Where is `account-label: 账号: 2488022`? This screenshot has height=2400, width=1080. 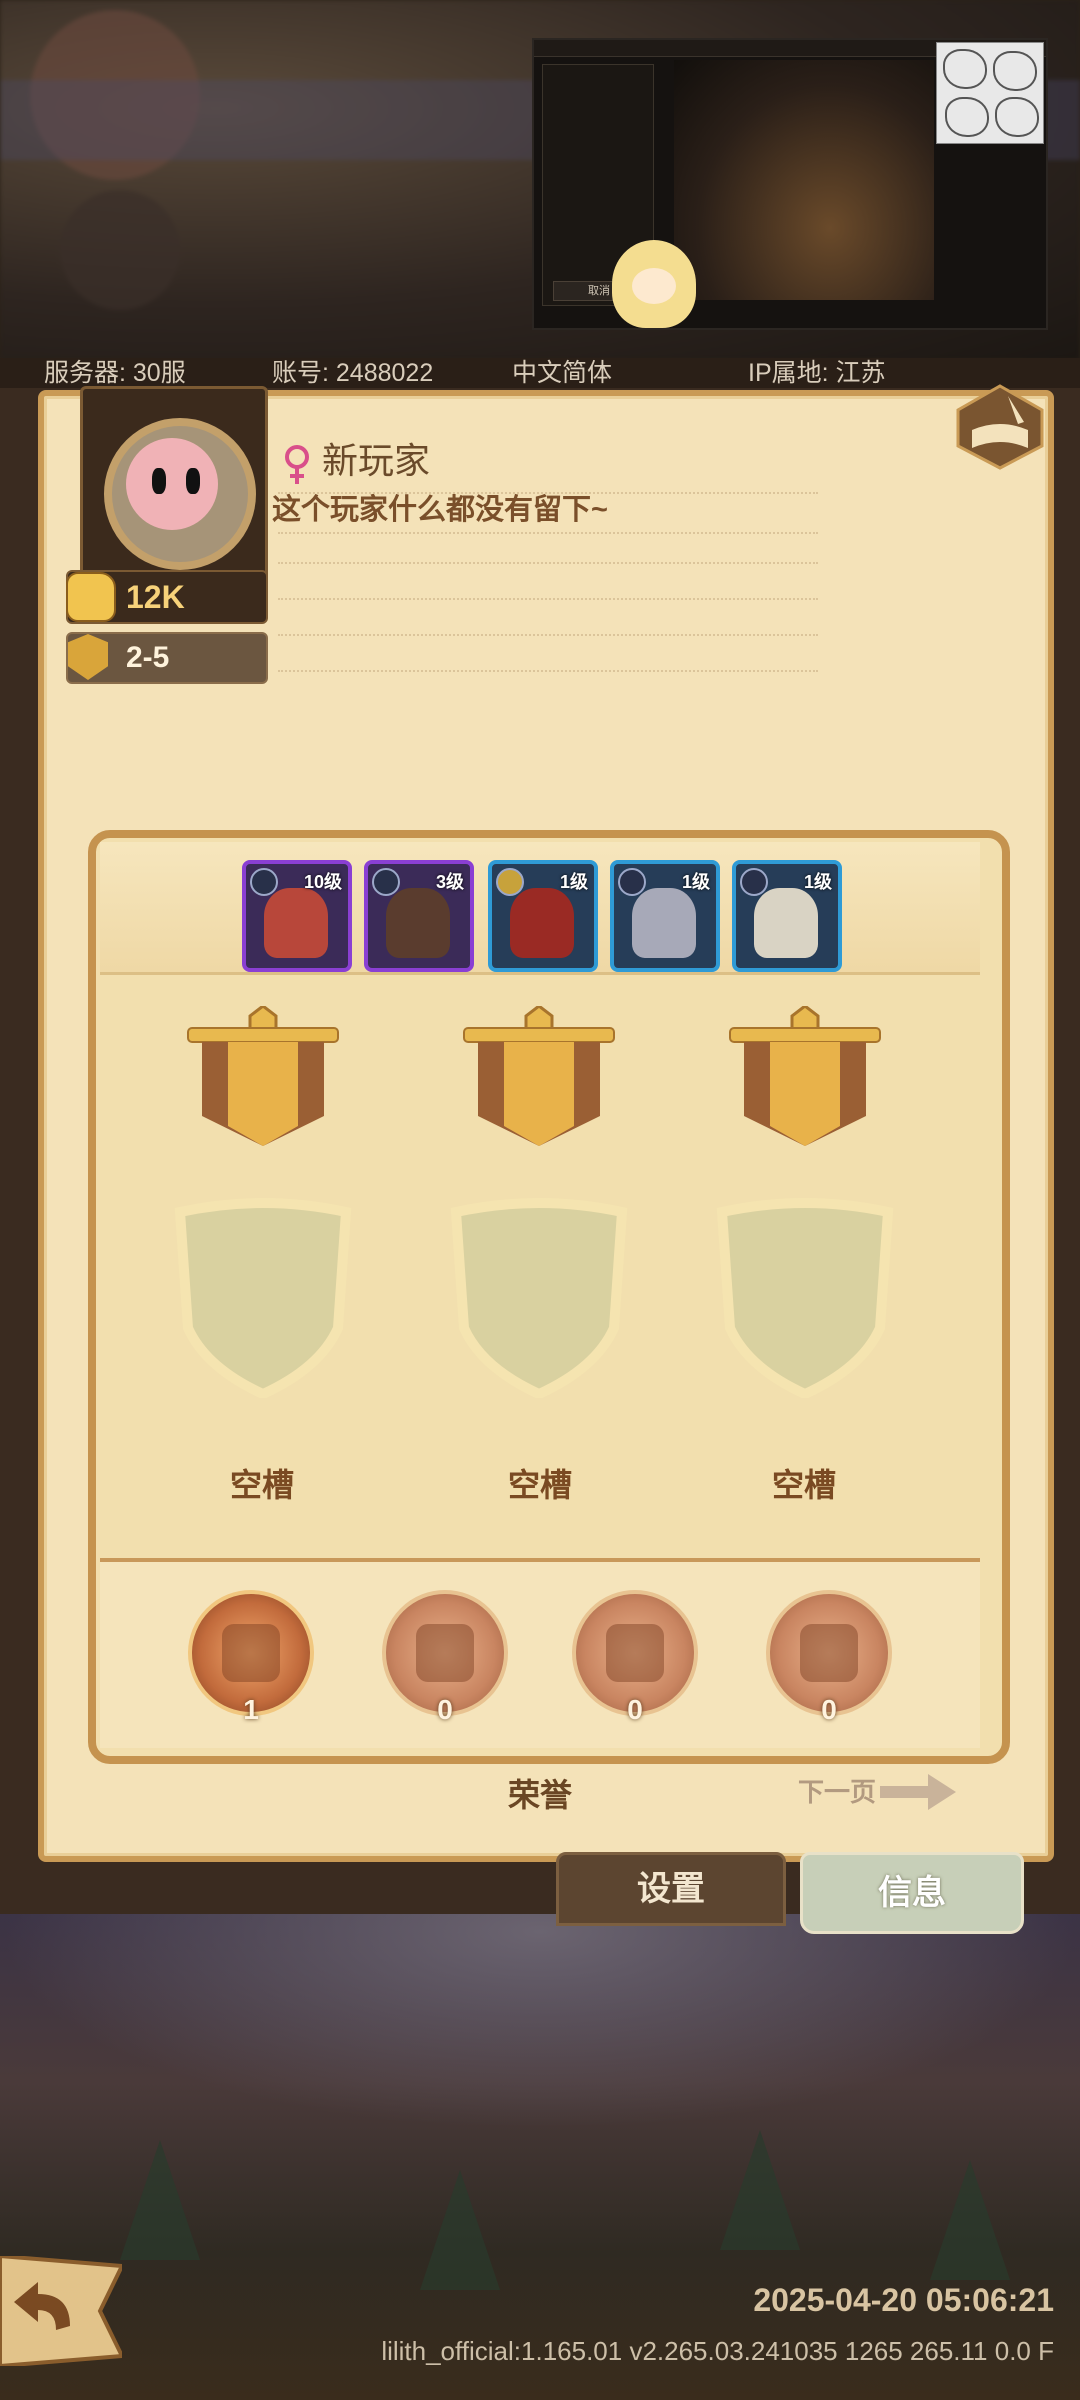
account-label: 账号: 2488022 is located at coordinates (353, 373).